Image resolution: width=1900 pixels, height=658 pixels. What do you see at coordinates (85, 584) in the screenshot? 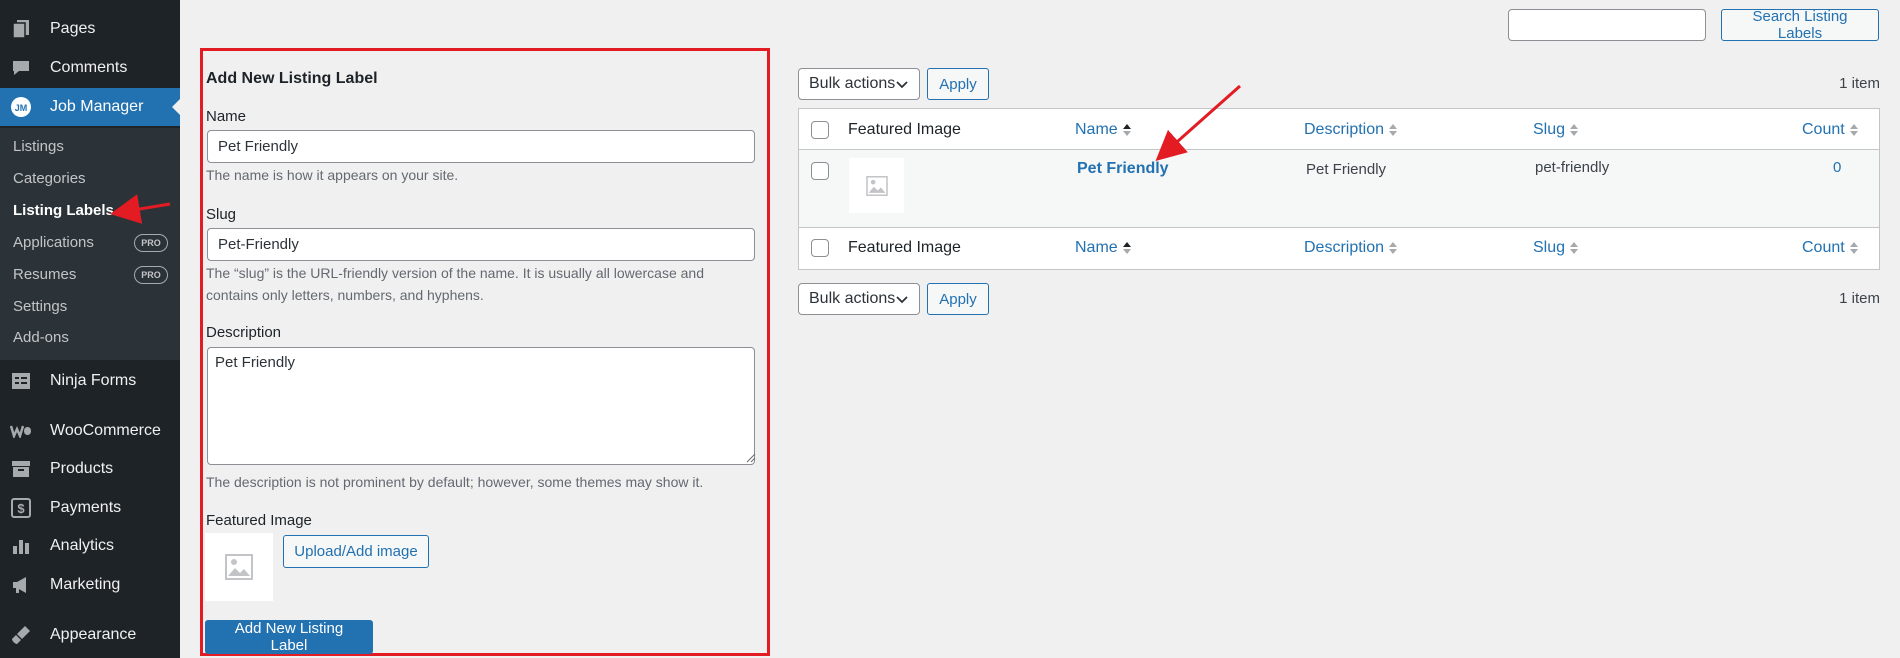
I see `menu-label: Marketing` at bounding box center [85, 584].